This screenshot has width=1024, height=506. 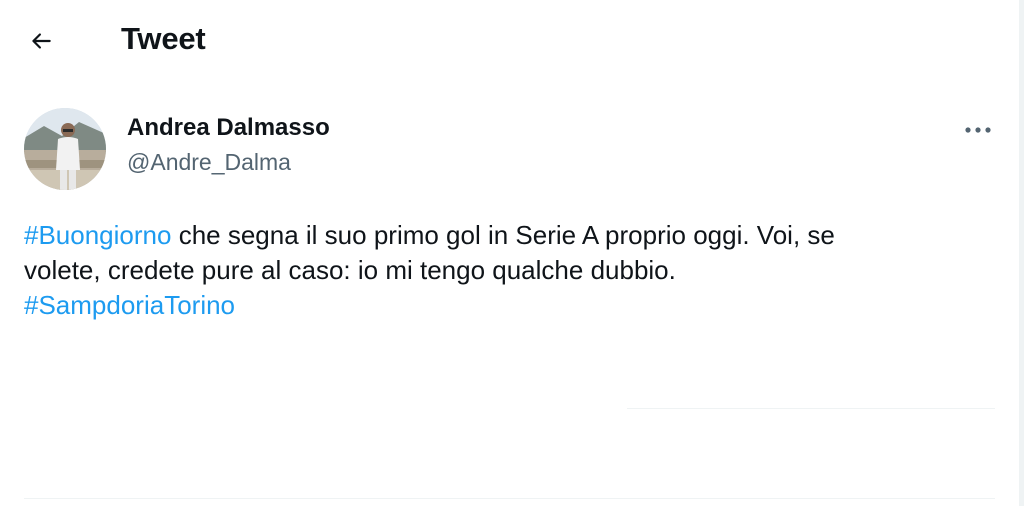 I want to click on avatar, so click(x=65, y=149).